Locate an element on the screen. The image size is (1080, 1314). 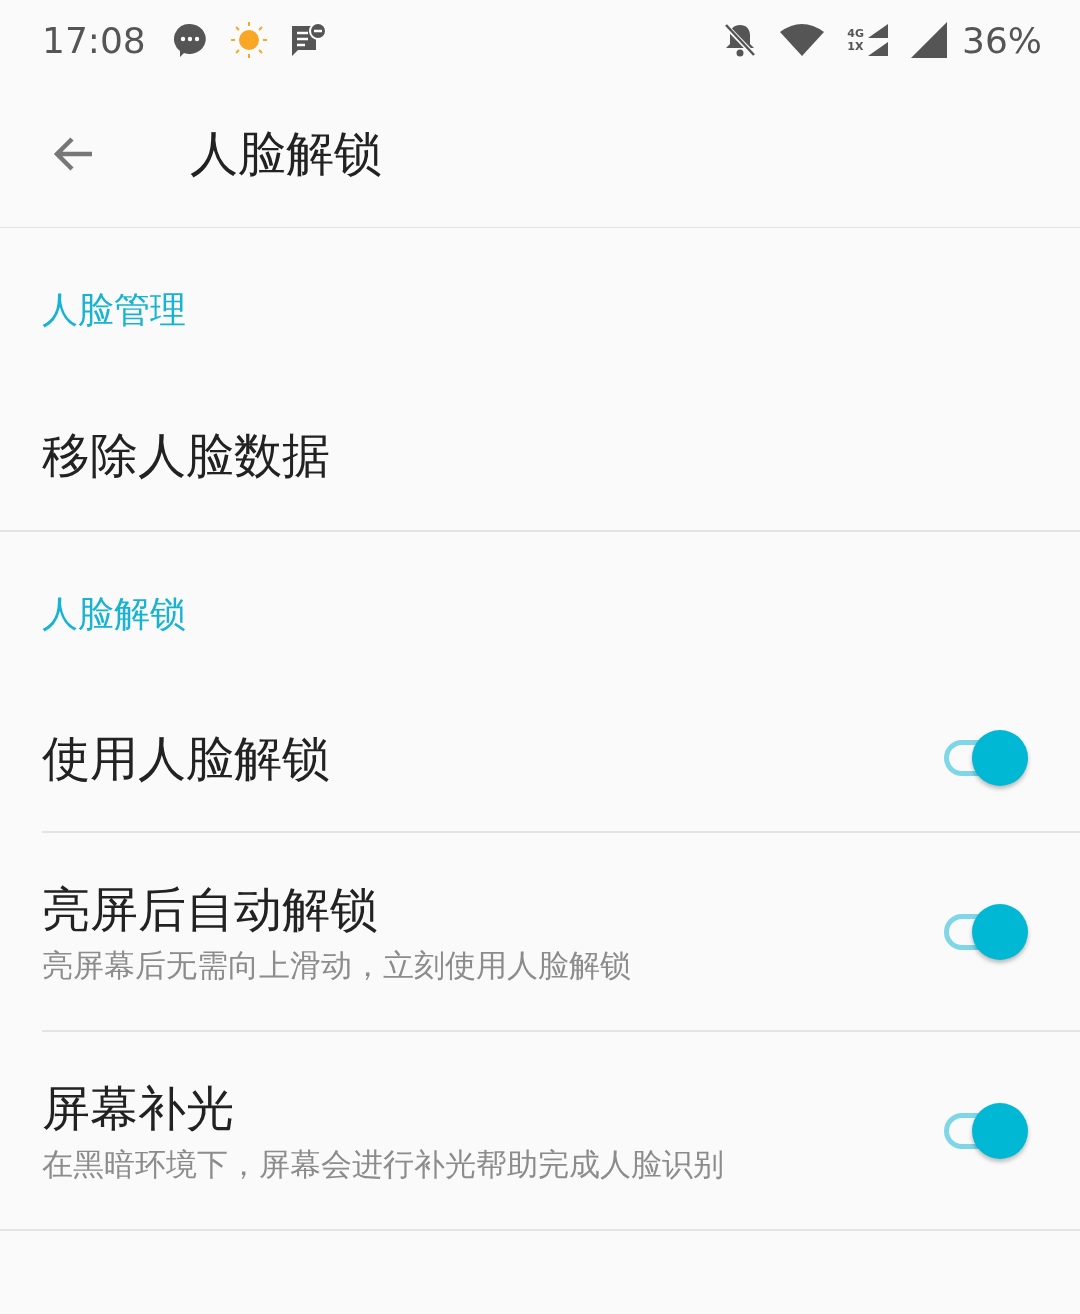
muted-bell-icon is located at coordinates (740, 40).